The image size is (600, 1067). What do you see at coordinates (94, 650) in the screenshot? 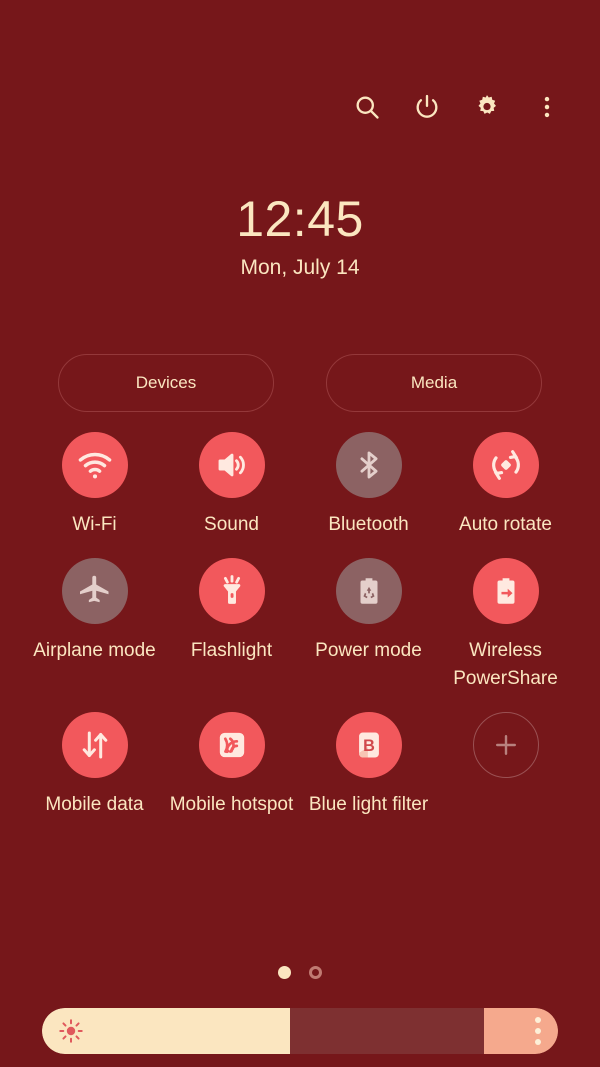
I see `tile-label: Airplane mode` at bounding box center [94, 650].